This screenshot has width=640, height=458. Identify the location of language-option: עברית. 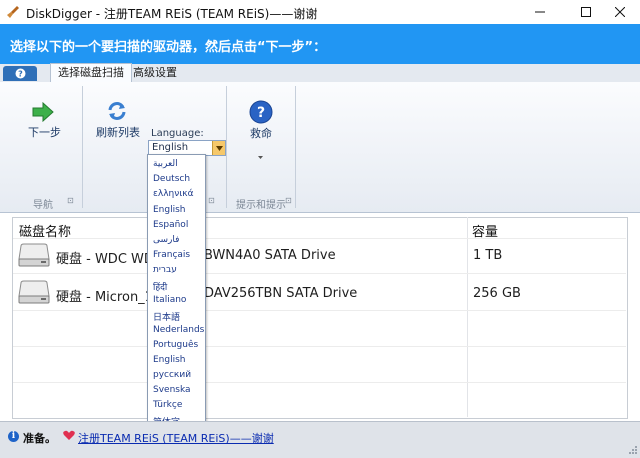
(165, 270).